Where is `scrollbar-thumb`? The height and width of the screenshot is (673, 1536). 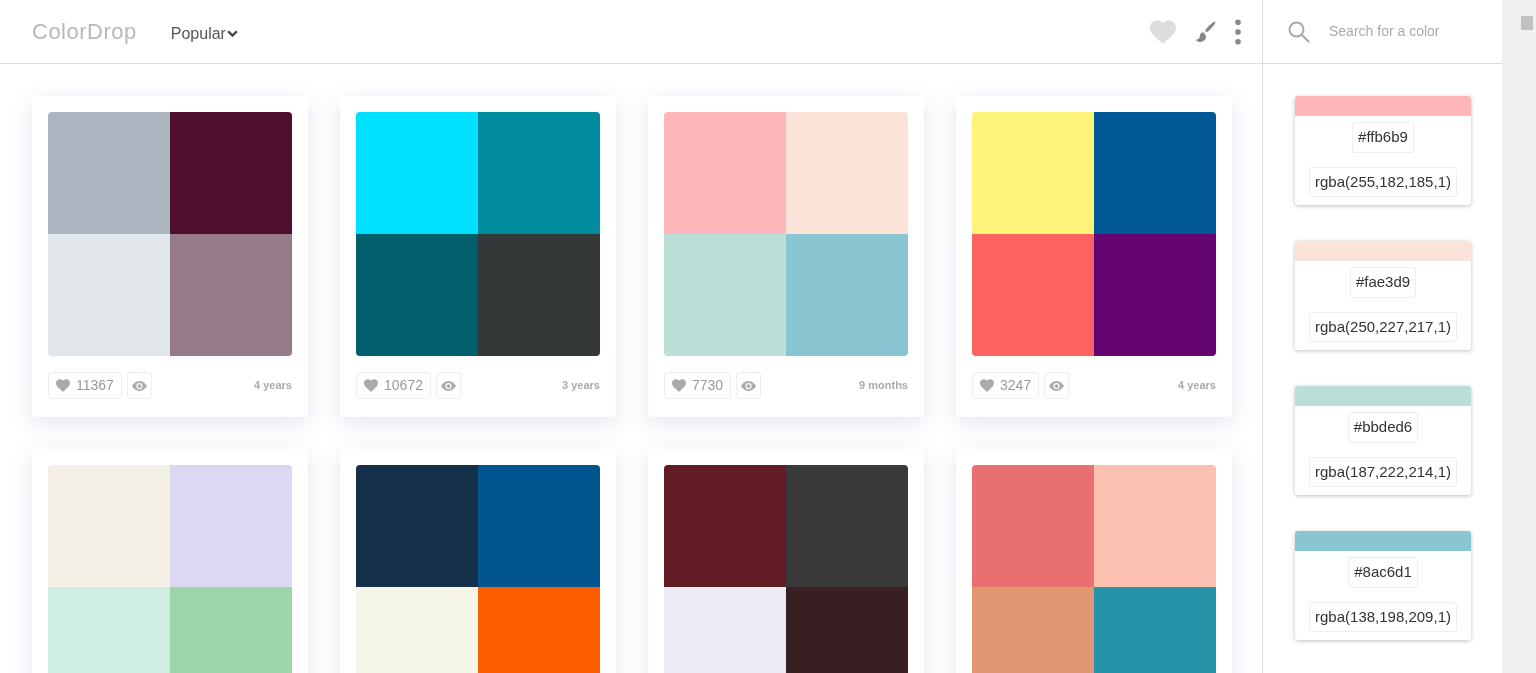 scrollbar-thumb is located at coordinates (1527, 23).